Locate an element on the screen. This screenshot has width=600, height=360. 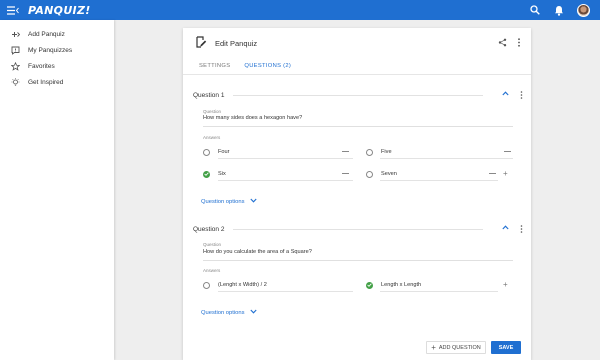
question-1-header: Question 1 is located at coordinates (358, 95).